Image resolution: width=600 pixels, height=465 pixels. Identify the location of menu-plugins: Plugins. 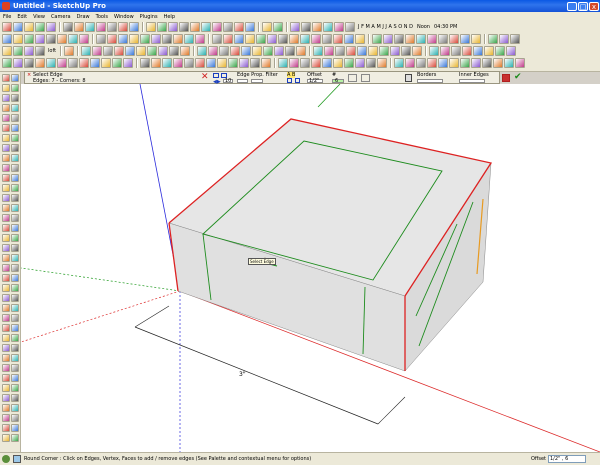
(149, 17).